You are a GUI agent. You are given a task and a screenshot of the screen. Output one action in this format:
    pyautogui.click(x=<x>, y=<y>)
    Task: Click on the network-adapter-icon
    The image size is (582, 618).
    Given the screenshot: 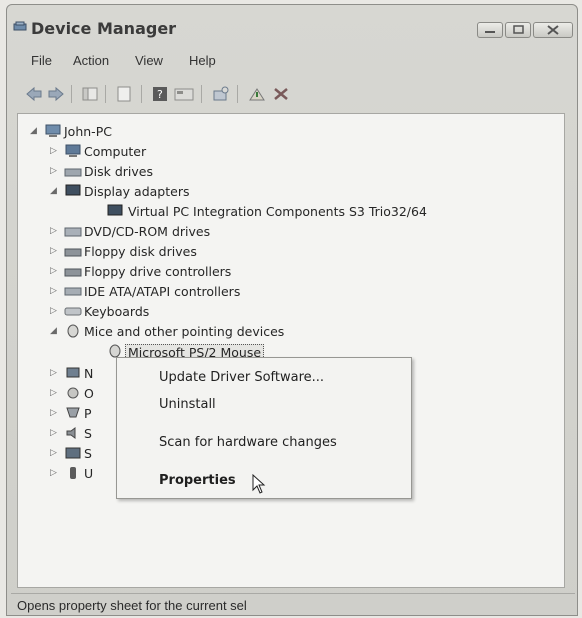 What is the action you would take?
    pyautogui.click(x=73, y=372)
    